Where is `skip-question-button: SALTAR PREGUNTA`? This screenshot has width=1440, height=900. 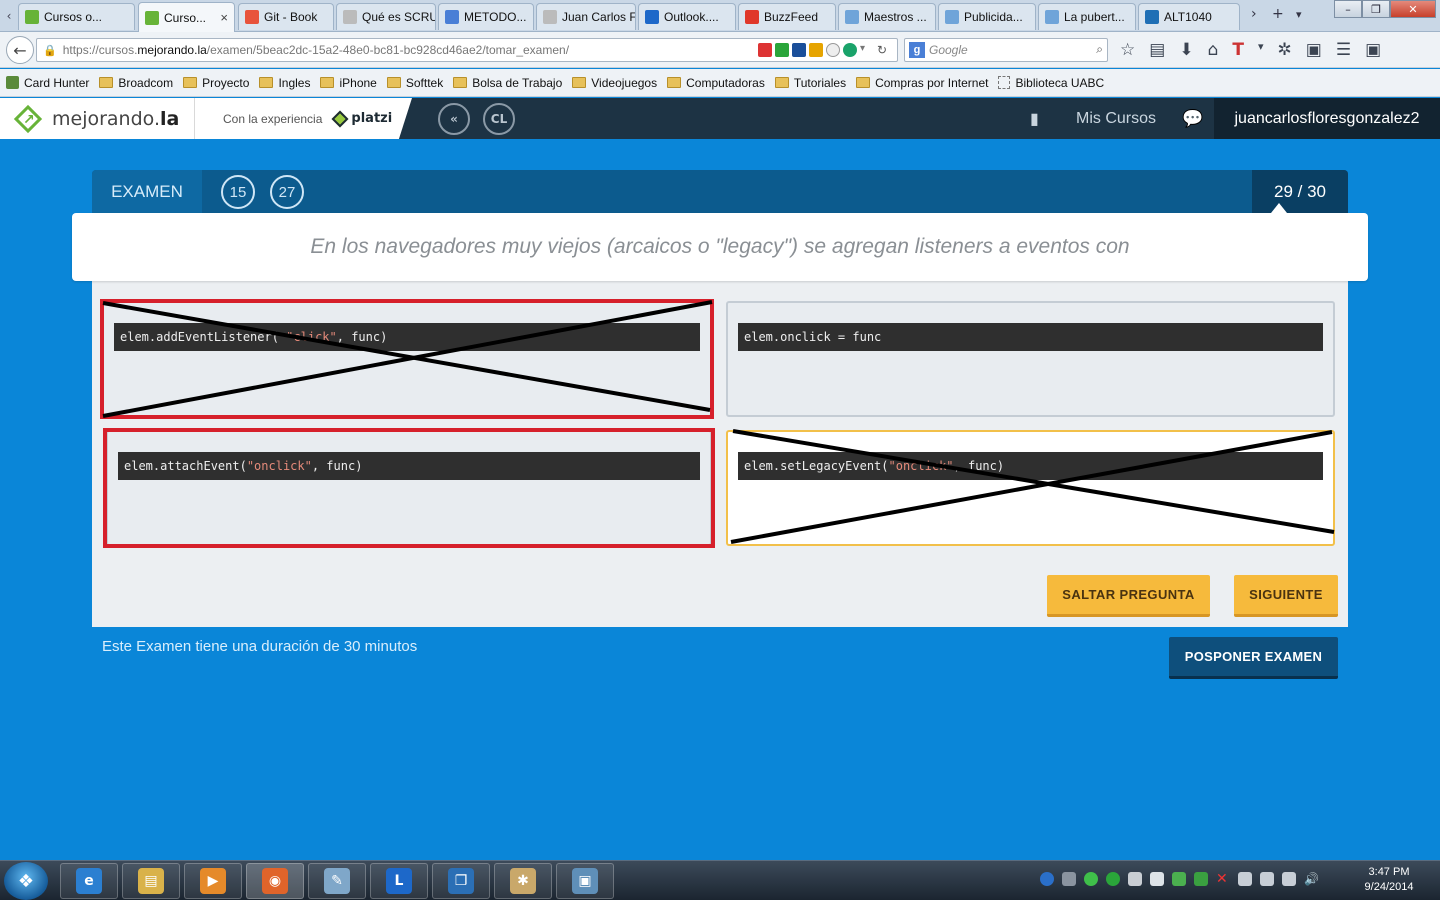
skip-question-button: SALTAR PREGUNTA is located at coordinates (1128, 596).